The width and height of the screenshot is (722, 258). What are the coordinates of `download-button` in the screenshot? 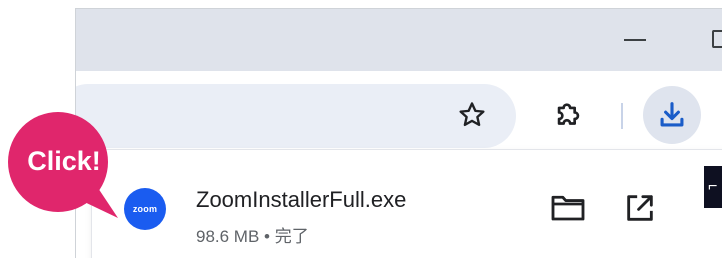 It's located at (672, 115).